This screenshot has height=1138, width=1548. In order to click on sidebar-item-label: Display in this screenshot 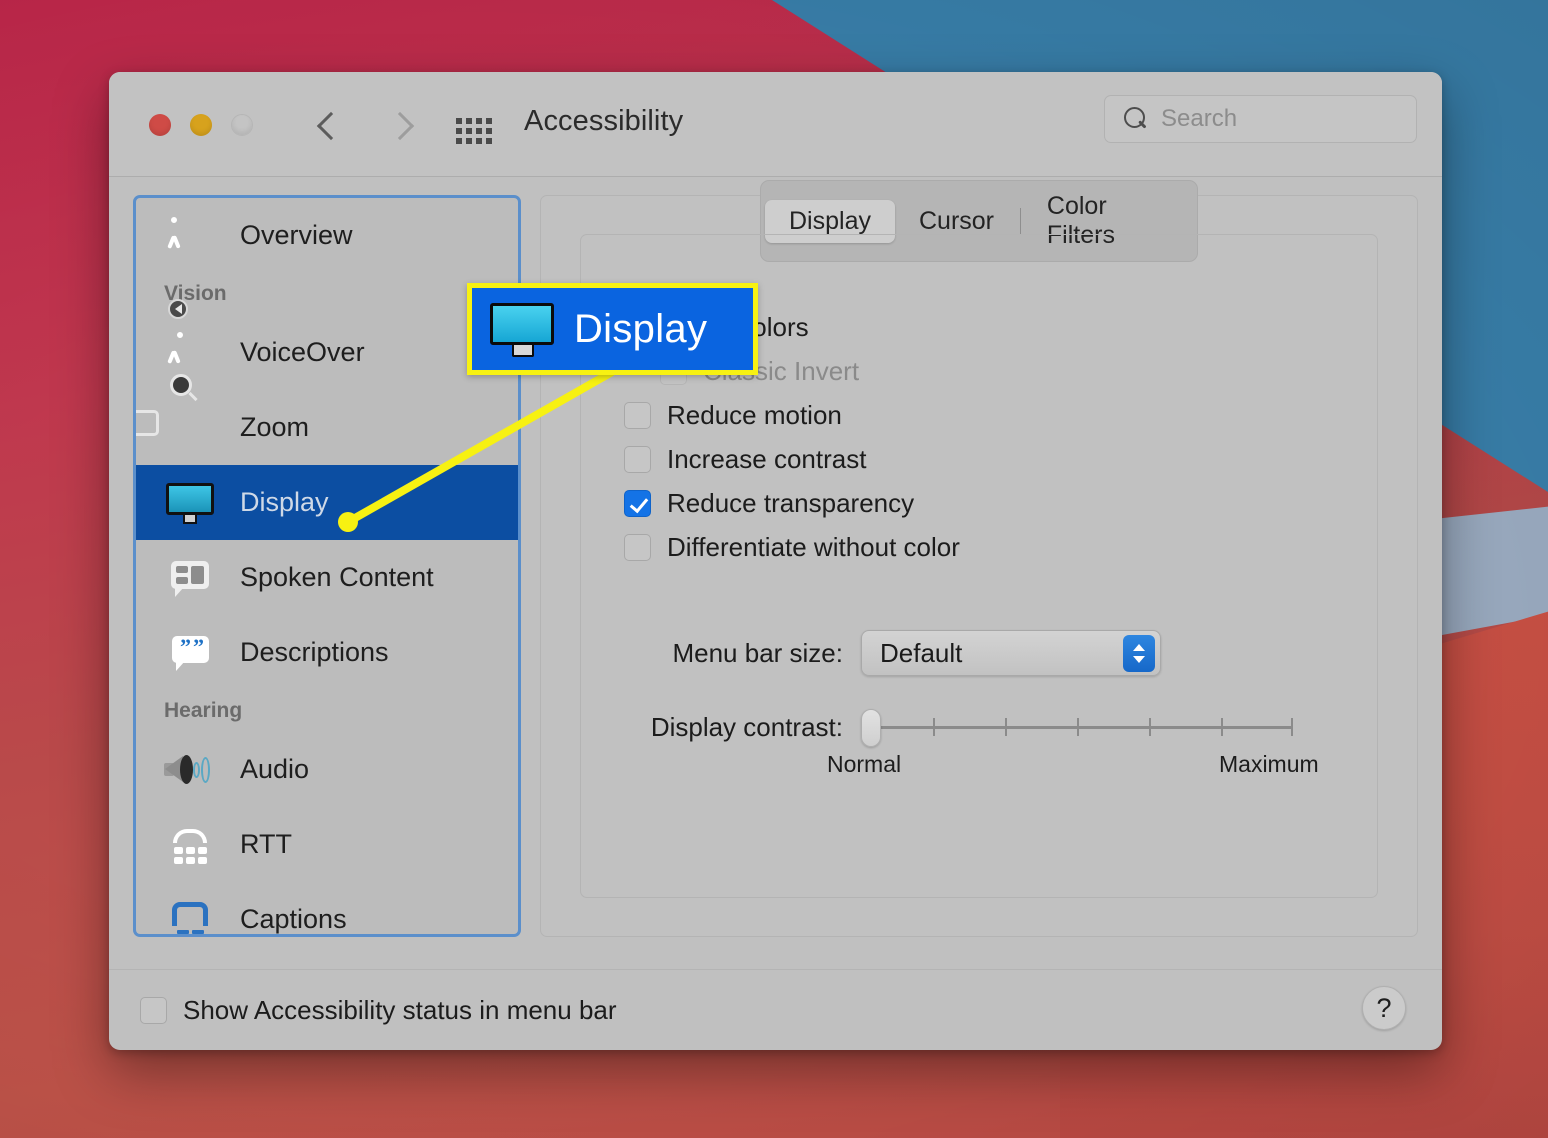, I will do `click(284, 502)`.